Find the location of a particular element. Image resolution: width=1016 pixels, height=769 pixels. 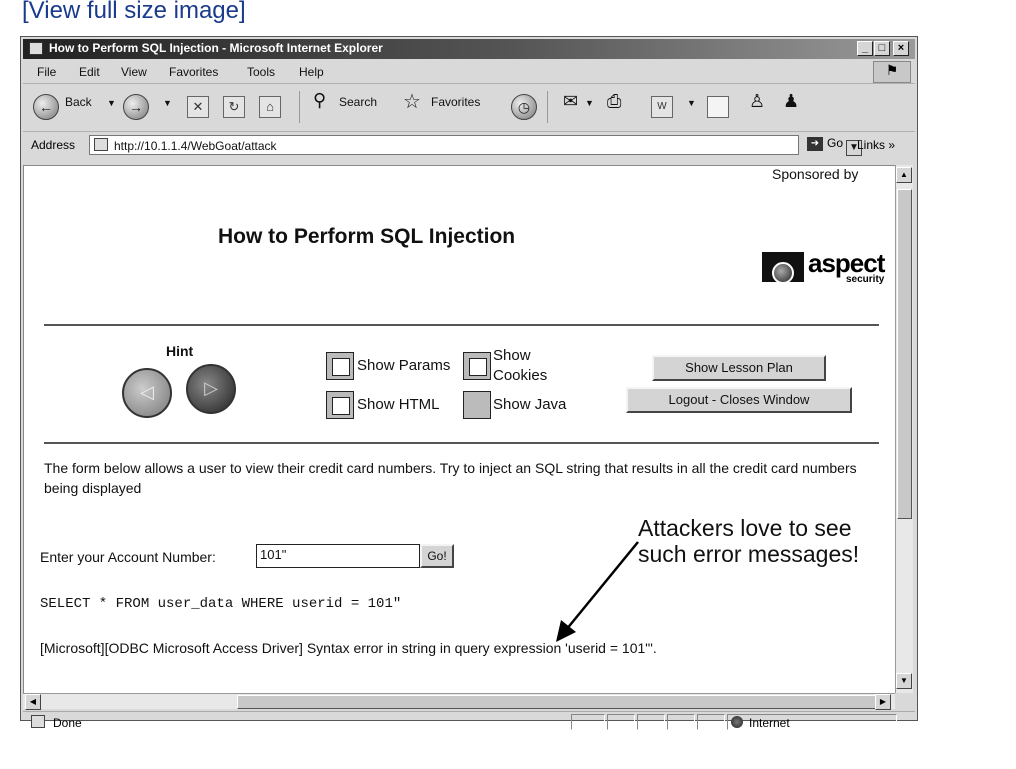

show-params-checkbox is located at coordinates (340, 366).